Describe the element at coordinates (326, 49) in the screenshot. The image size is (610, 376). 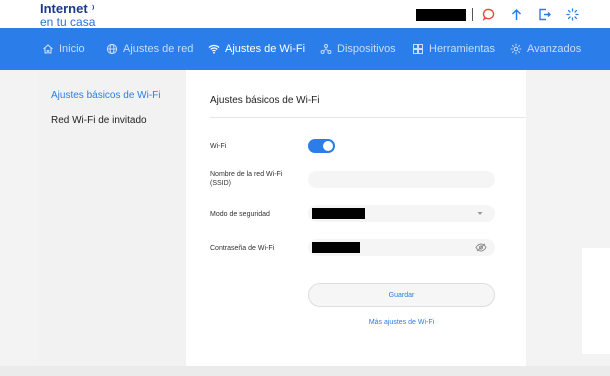
I see `devices-icon` at that location.